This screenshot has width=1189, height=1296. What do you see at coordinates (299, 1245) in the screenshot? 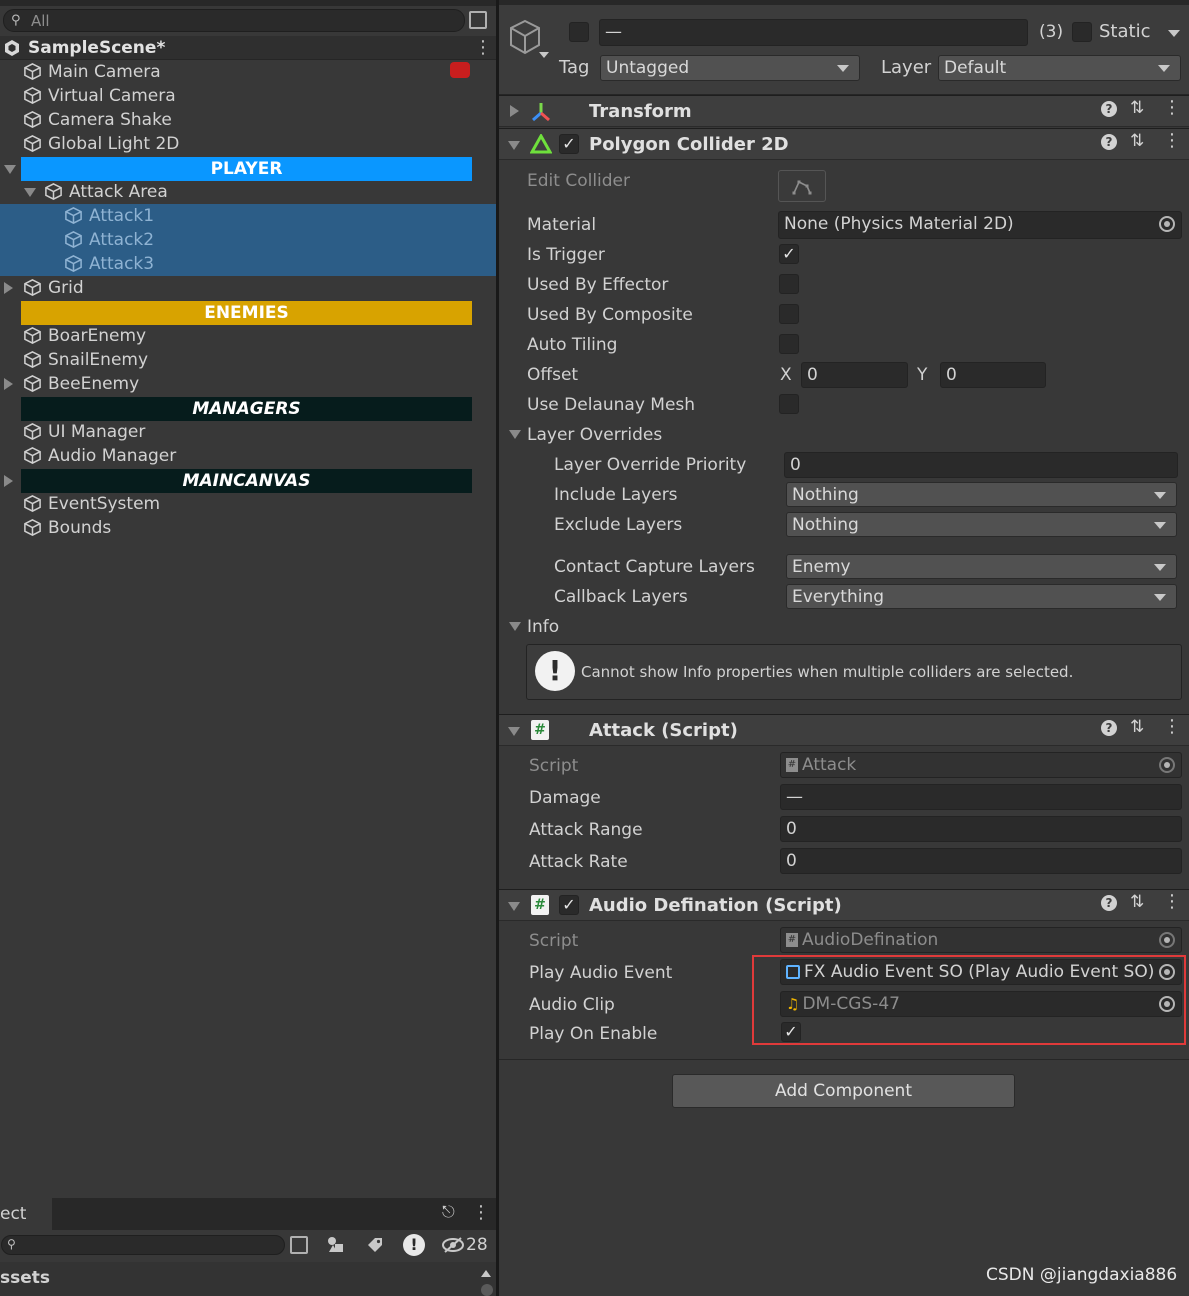
I see `search-by-type-icon` at bounding box center [299, 1245].